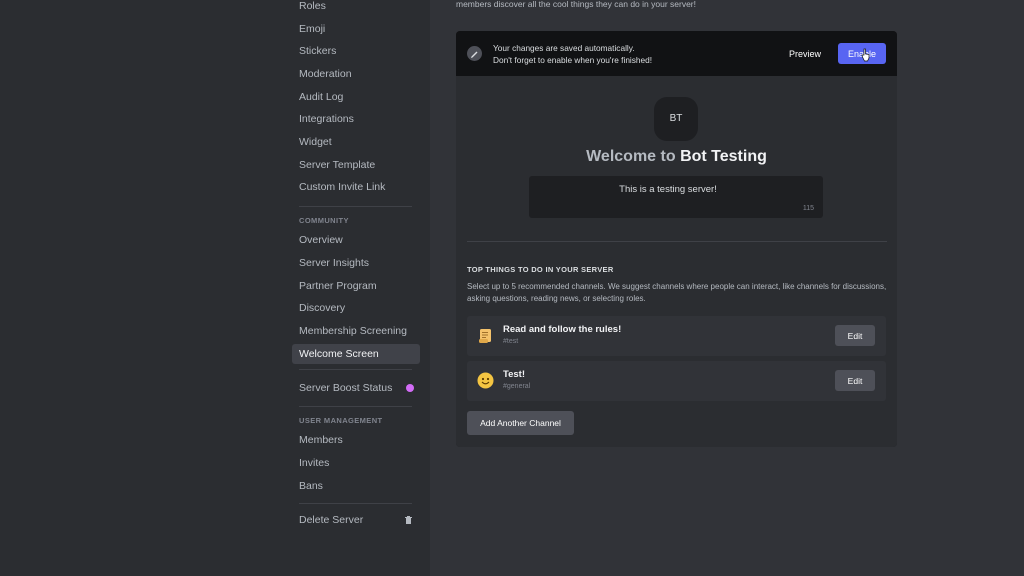  Describe the element at coordinates (408, 520) in the screenshot. I see `trash-icon` at that location.